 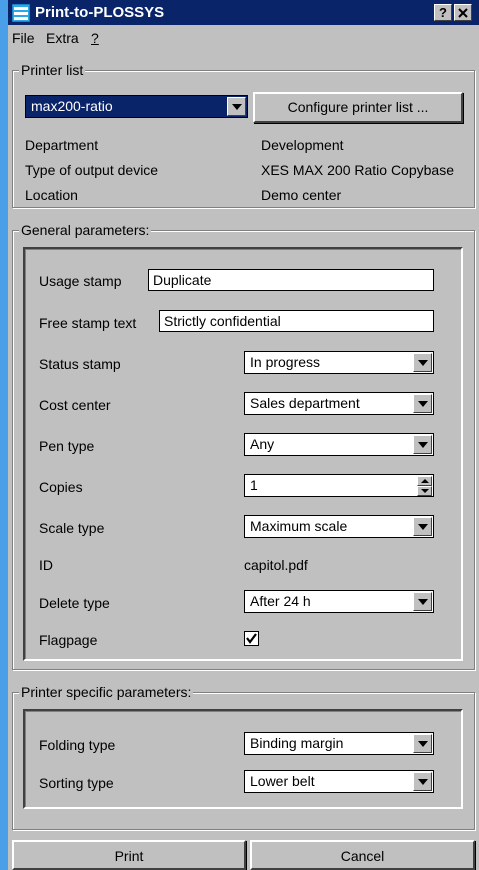 What do you see at coordinates (339, 781) in the screenshot?
I see `sorting-type-select: Lower belt` at bounding box center [339, 781].